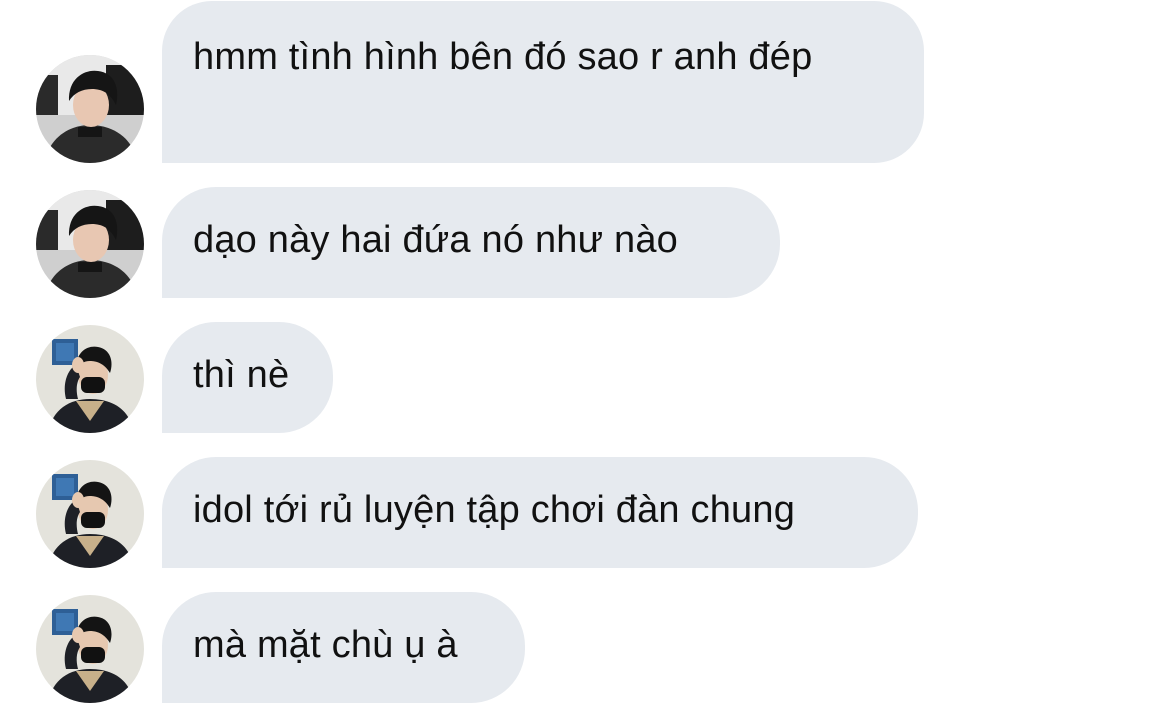  I want to click on message-bubble: mà mặt chù ụ à, so click(343, 647).